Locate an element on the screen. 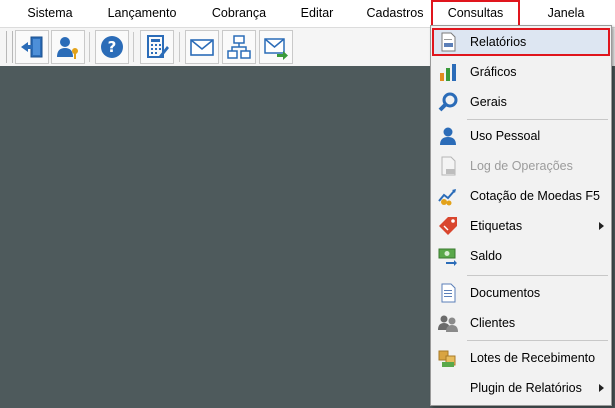 Image resolution: width=615 pixels, height=408 pixels. menu-item-label: Cotação de Moedas F5 is located at coordinates (535, 196).